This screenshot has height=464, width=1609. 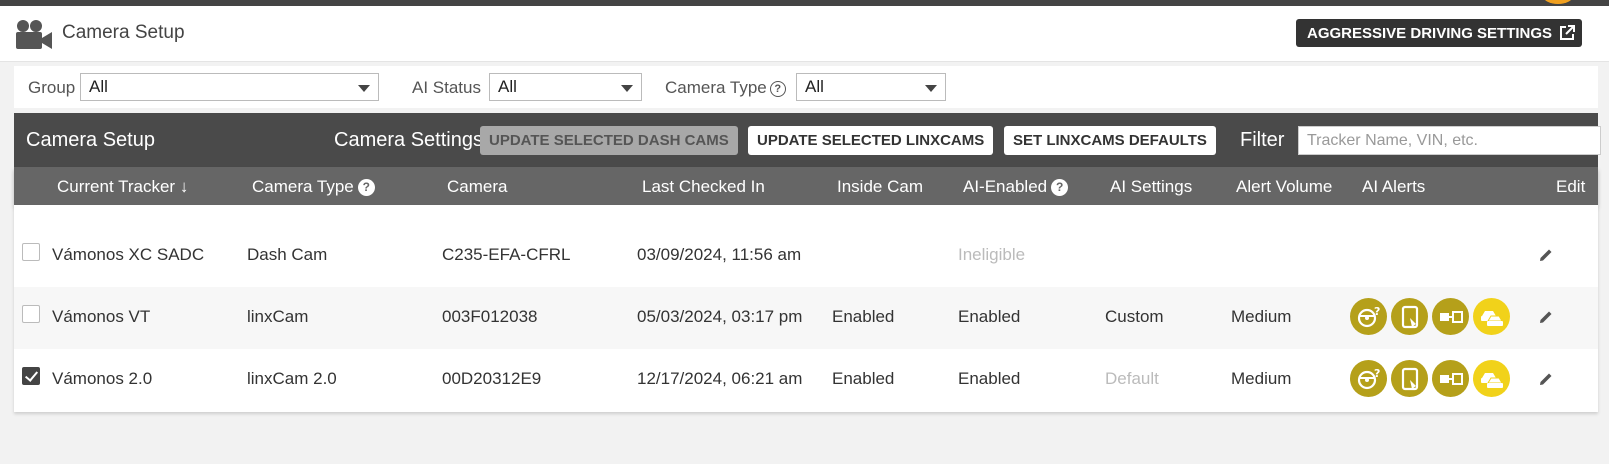 What do you see at coordinates (565, 87) in the screenshot?
I see `ai-status-select: All` at bounding box center [565, 87].